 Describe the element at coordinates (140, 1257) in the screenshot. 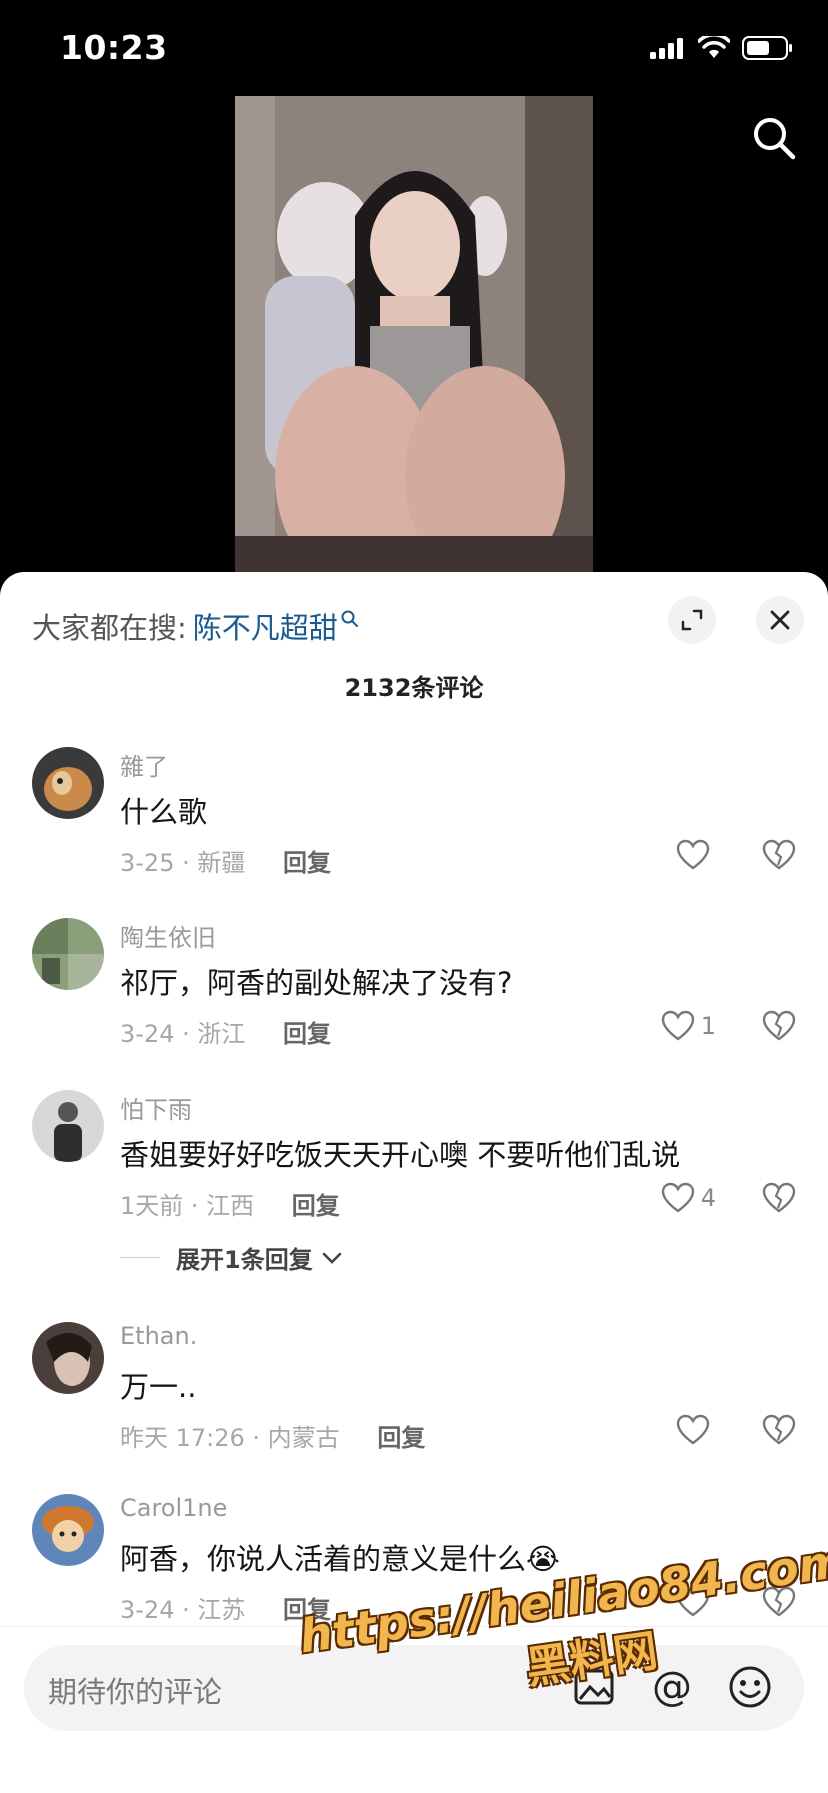

I see `divider` at that location.